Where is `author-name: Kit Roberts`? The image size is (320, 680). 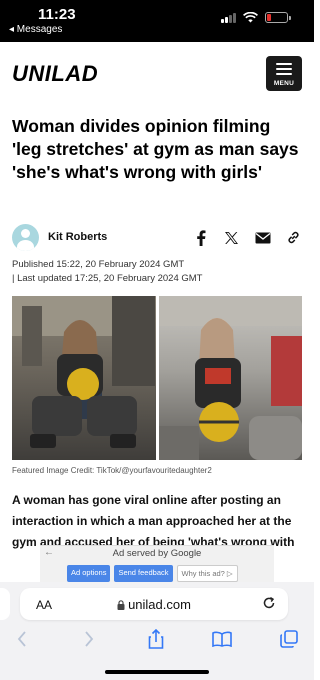
author-name: Kit Roberts is located at coordinates (77, 237).